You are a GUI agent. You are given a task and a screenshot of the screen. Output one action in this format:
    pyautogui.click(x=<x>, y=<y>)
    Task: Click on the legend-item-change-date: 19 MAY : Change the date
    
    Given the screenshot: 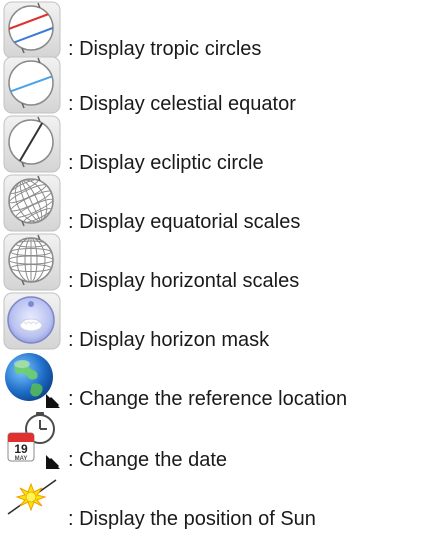 What is the action you would take?
    pyautogui.click(x=214, y=441)
    